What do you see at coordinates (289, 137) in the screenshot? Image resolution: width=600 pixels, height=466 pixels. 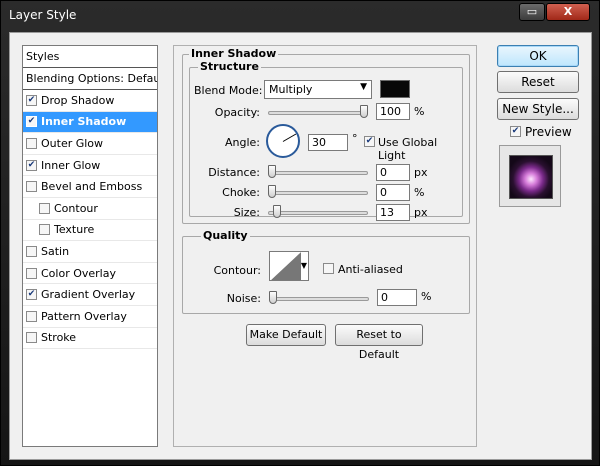 I see `angle-needle` at bounding box center [289, 137].